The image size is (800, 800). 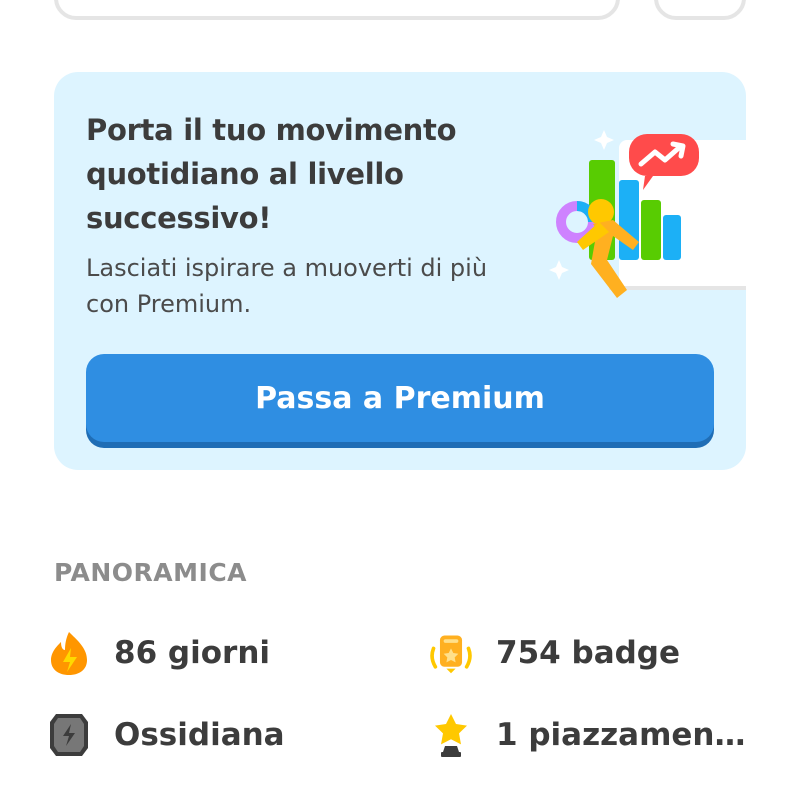 What do you see at coordinates (69, 735) in the screenshot?
I see `obsidian-shield-icon` at bounding box center [69, 735].